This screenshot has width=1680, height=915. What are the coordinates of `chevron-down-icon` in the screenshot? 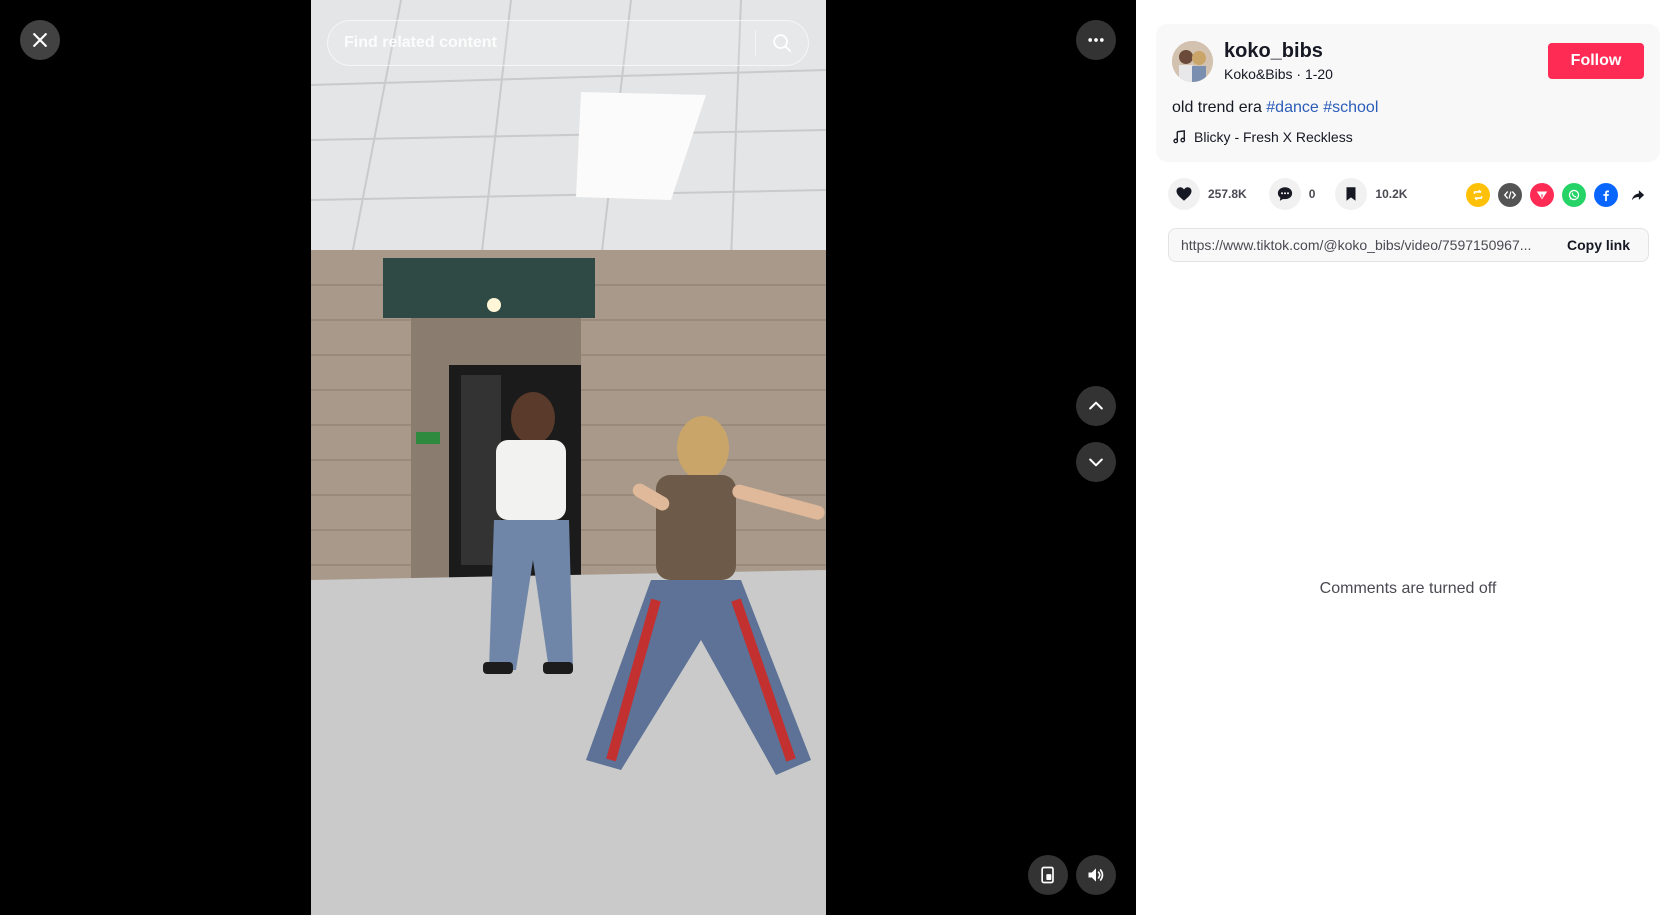 It's located at (1096, 462).